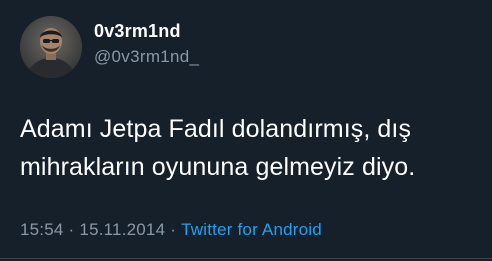  Describe the element at coordinates (218, 167) in the screenshot. I see `tweet-text-line: mihrakların oyununa gelmeyiz diyo.` at that location.